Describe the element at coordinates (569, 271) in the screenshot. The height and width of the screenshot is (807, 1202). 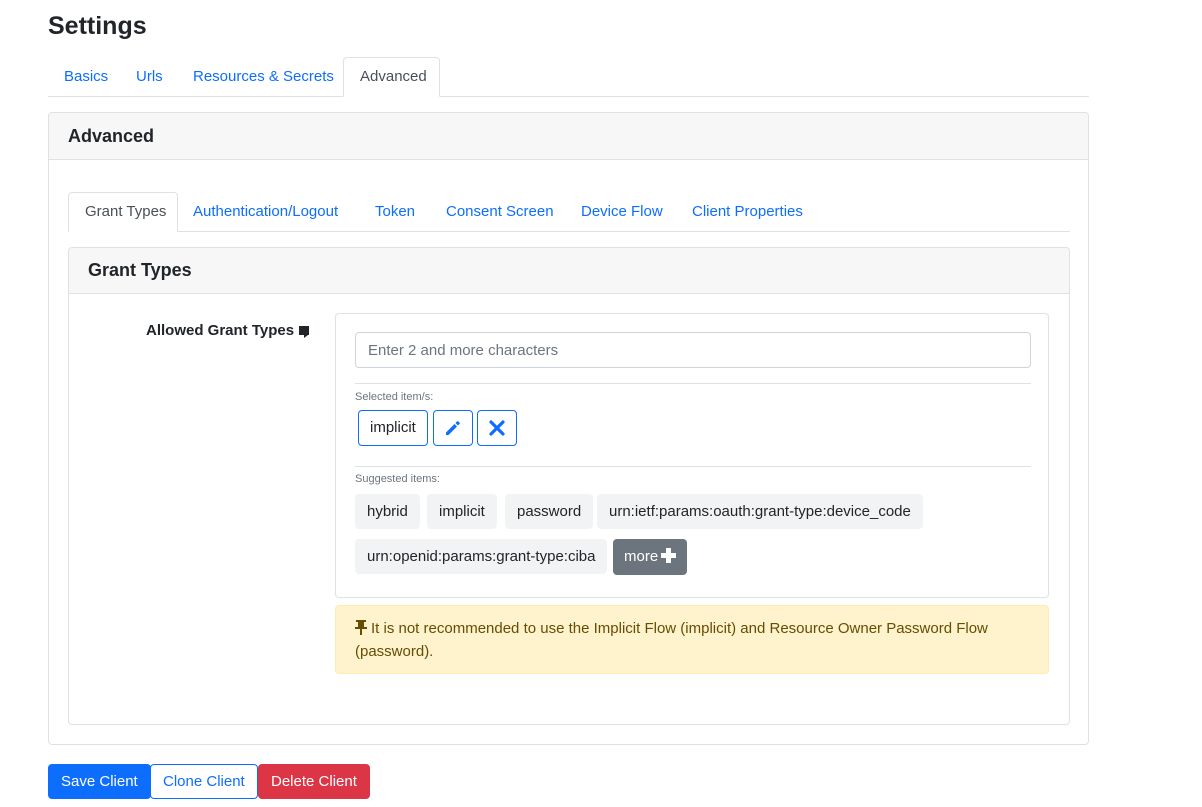
I see `grant-types-card-header: Grant Types` at that location.